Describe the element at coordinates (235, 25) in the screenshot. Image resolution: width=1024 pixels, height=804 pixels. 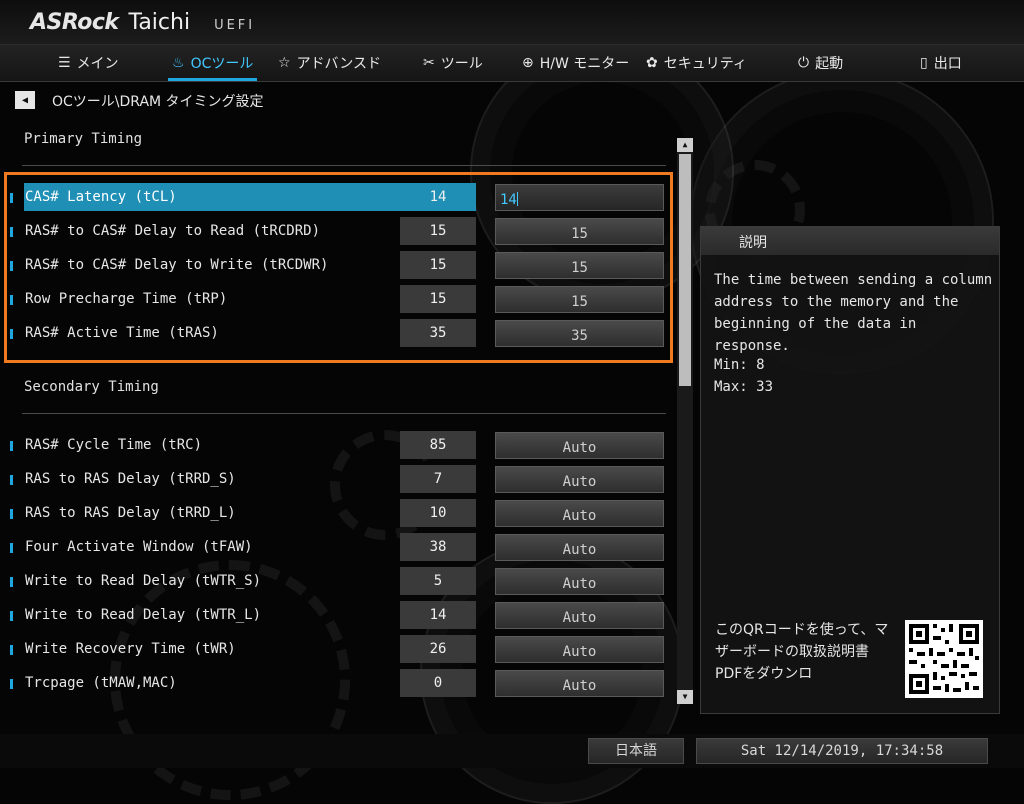
I see `logo-uefi: UEFI` at that location.